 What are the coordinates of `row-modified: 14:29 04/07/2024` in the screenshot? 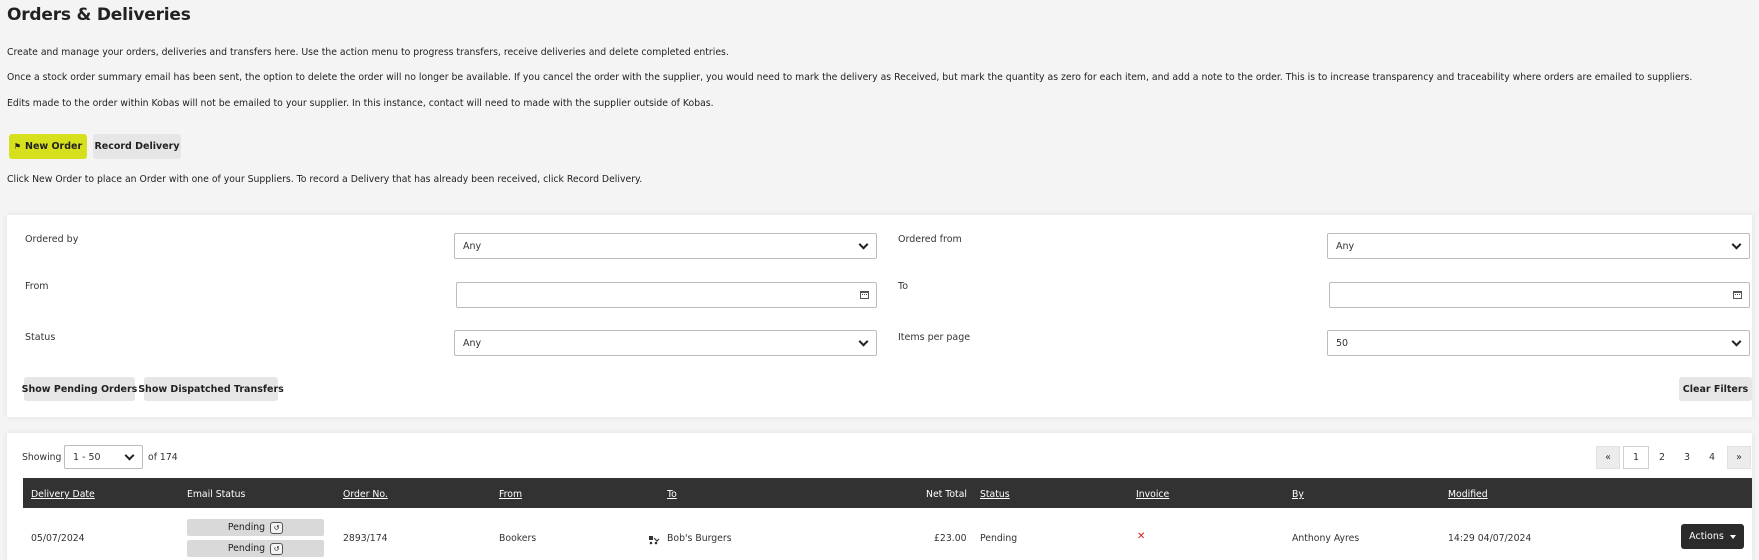 It's located at (1490, 538).